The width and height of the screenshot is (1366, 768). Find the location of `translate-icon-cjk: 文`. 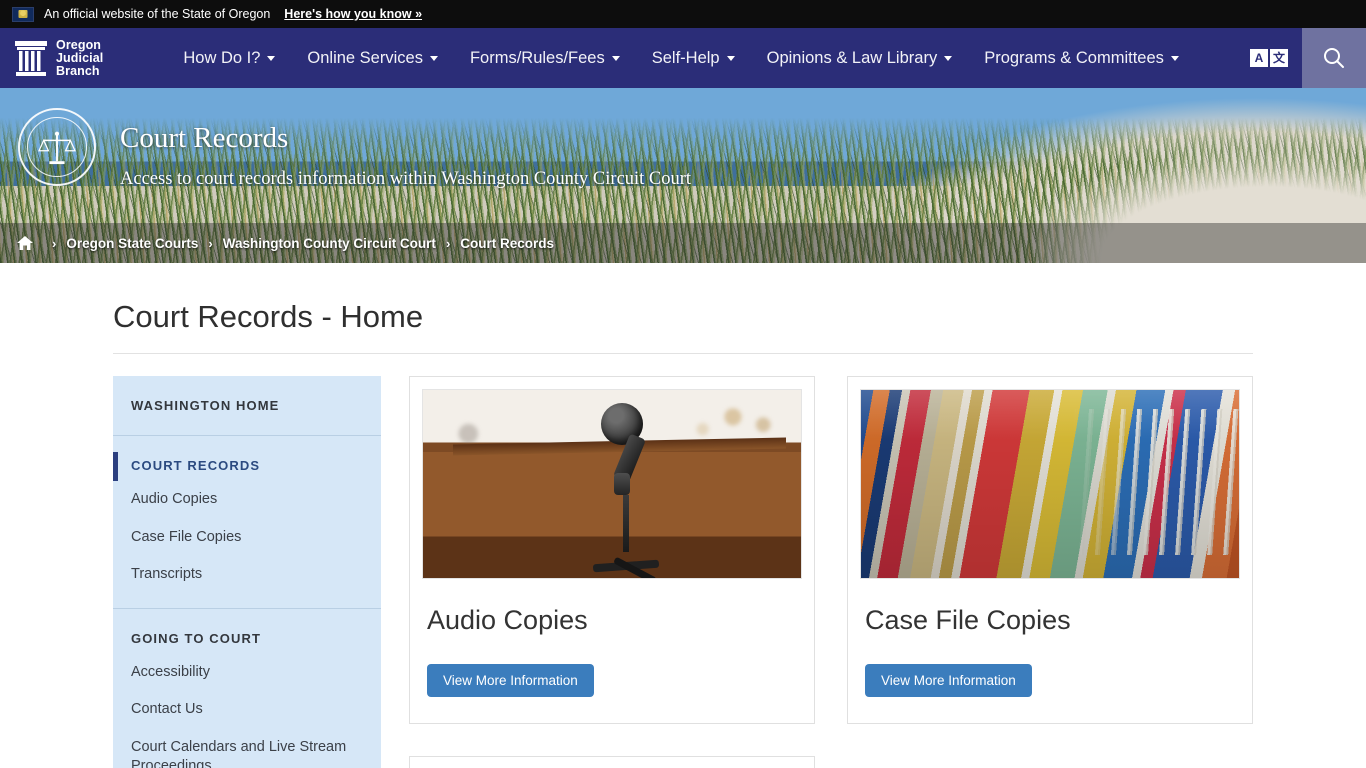

translate-icon-cjk: 文 is located at coordinates (1279, 58).